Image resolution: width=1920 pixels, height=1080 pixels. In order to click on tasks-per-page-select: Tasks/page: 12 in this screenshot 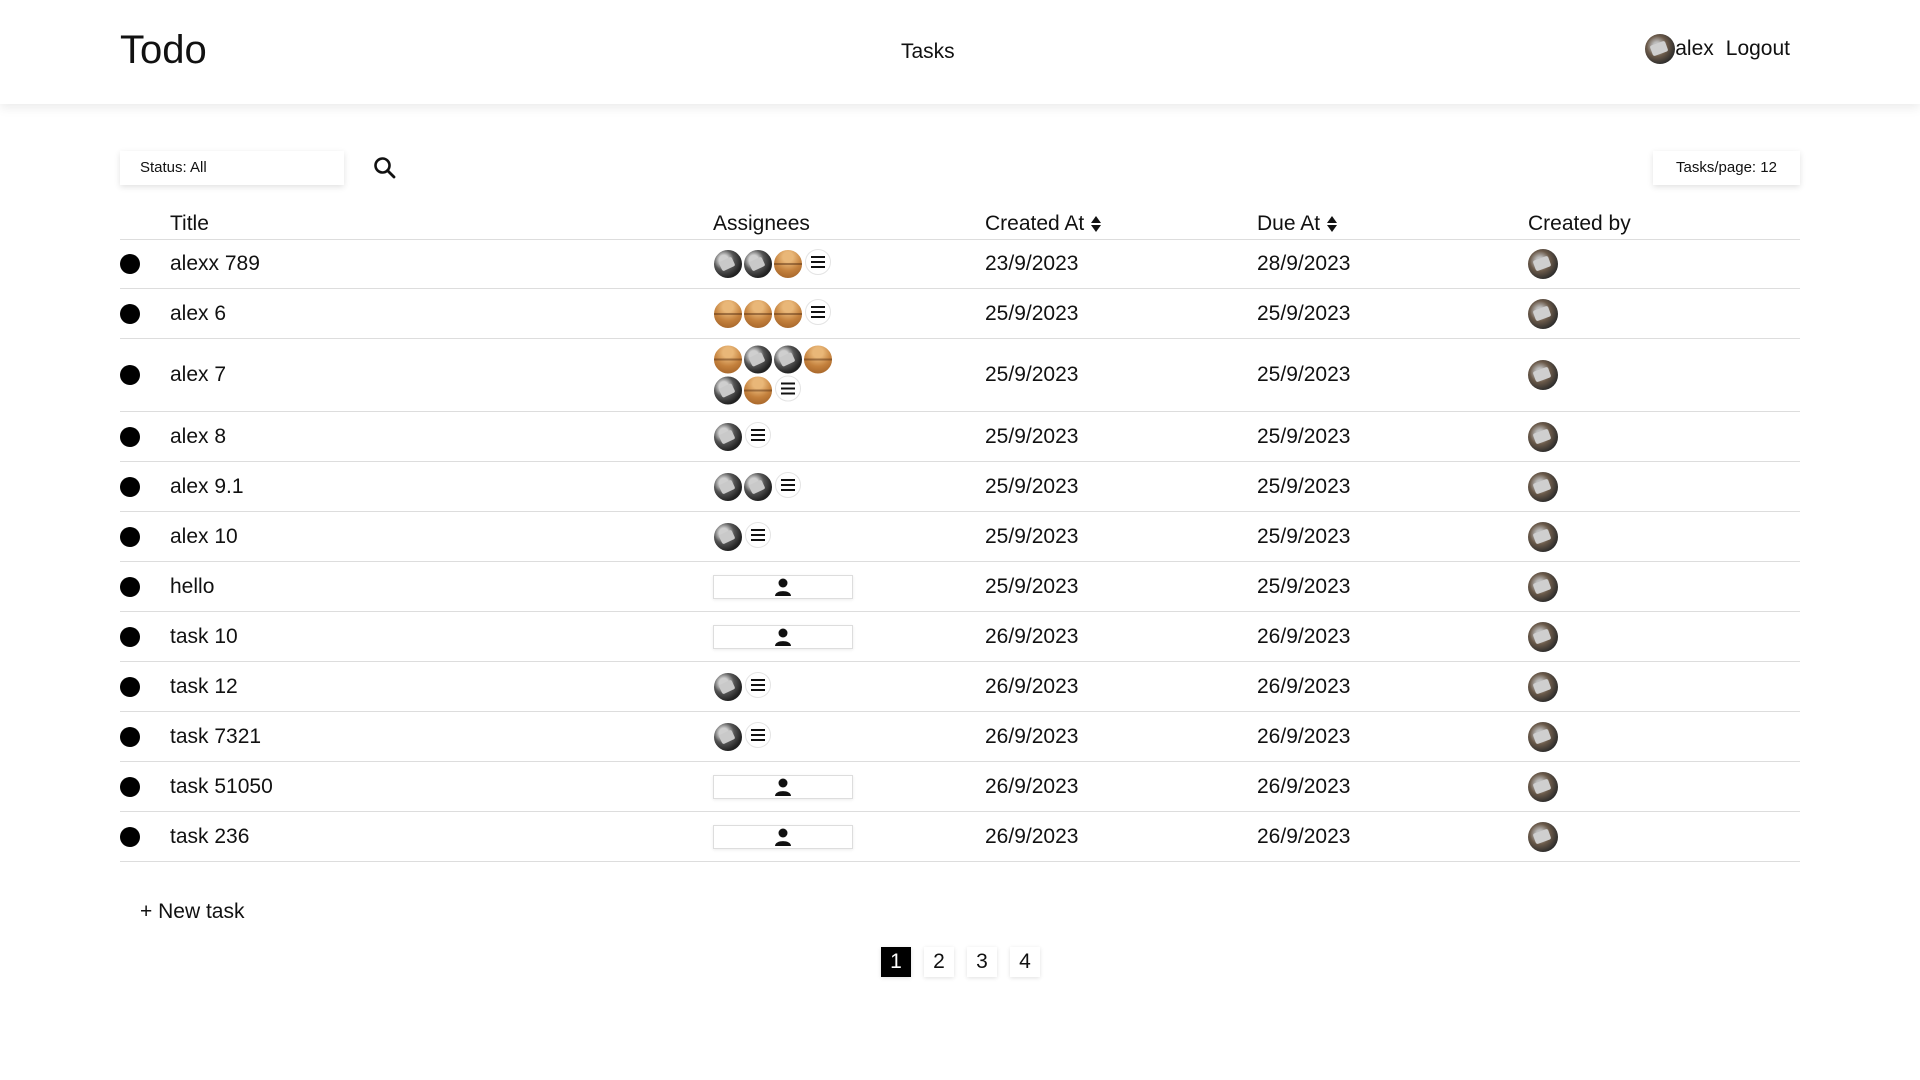, I will do `click(1726, 168)`.